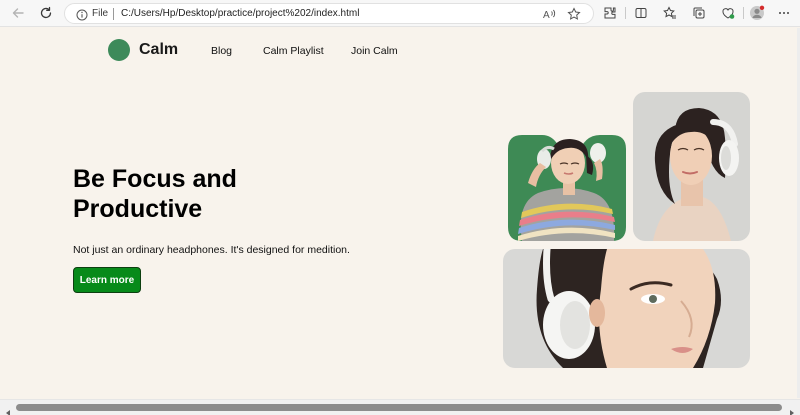 This screenshot has height=415, width=800. Describe the element at coordinates (699, 13) in the screenshot. I see `collections-icon` at that location.